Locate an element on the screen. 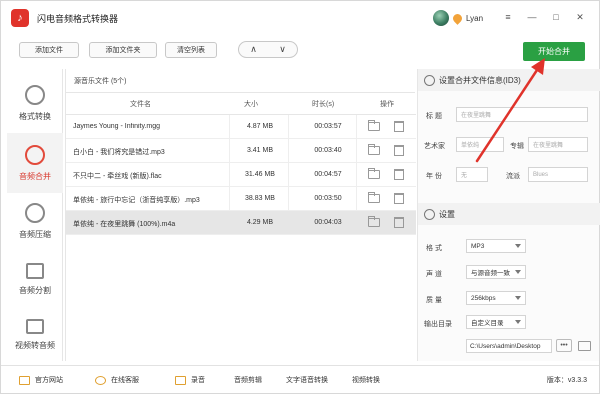  minimize-icon: — is located at coordinates (532, 17).